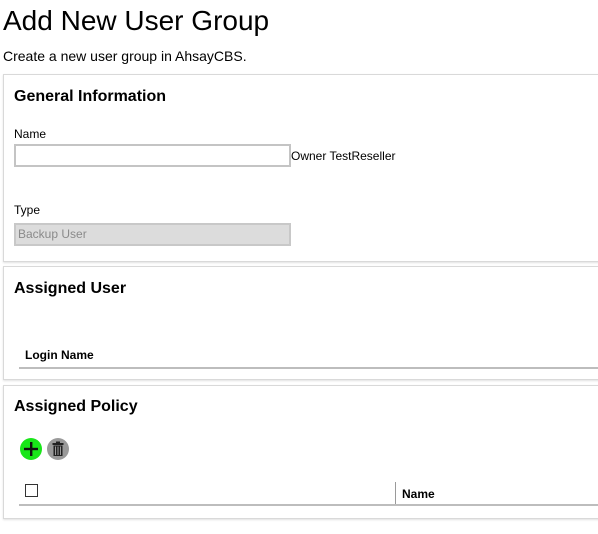  I want to click on type-label: Type, so click(27, 210).